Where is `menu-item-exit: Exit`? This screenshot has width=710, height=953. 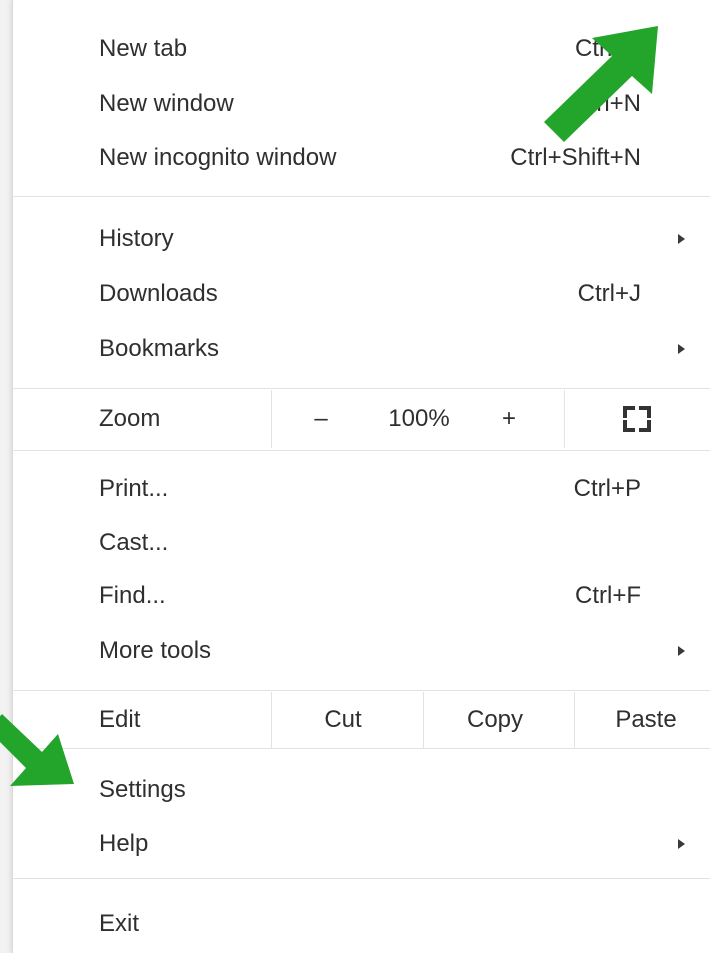
menu-item-exit: Exit is located at coordinates (361, 924).